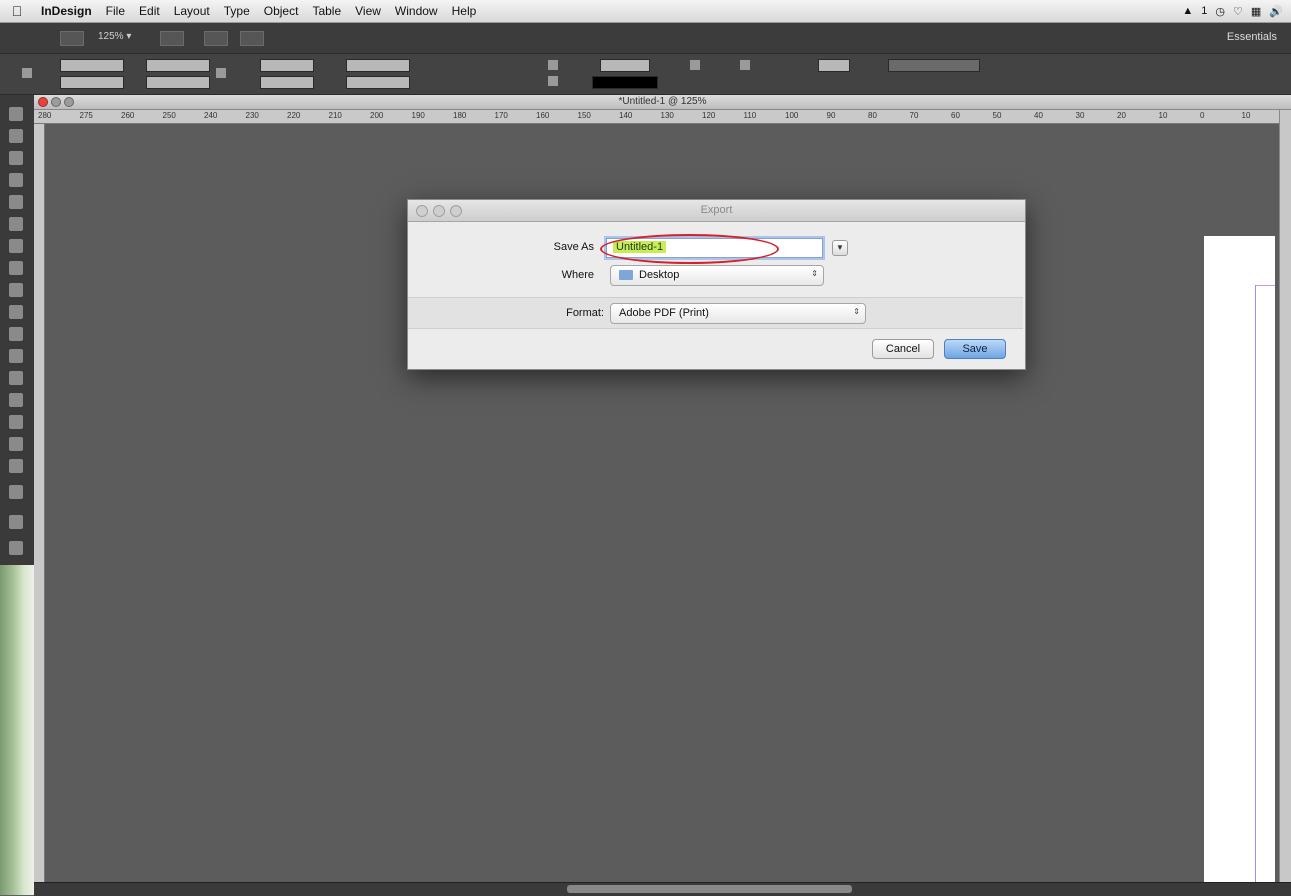 The height and width of the screenshot is (896, 1291). I want to click on ruler-tick-label: 220, so click(294, 115).